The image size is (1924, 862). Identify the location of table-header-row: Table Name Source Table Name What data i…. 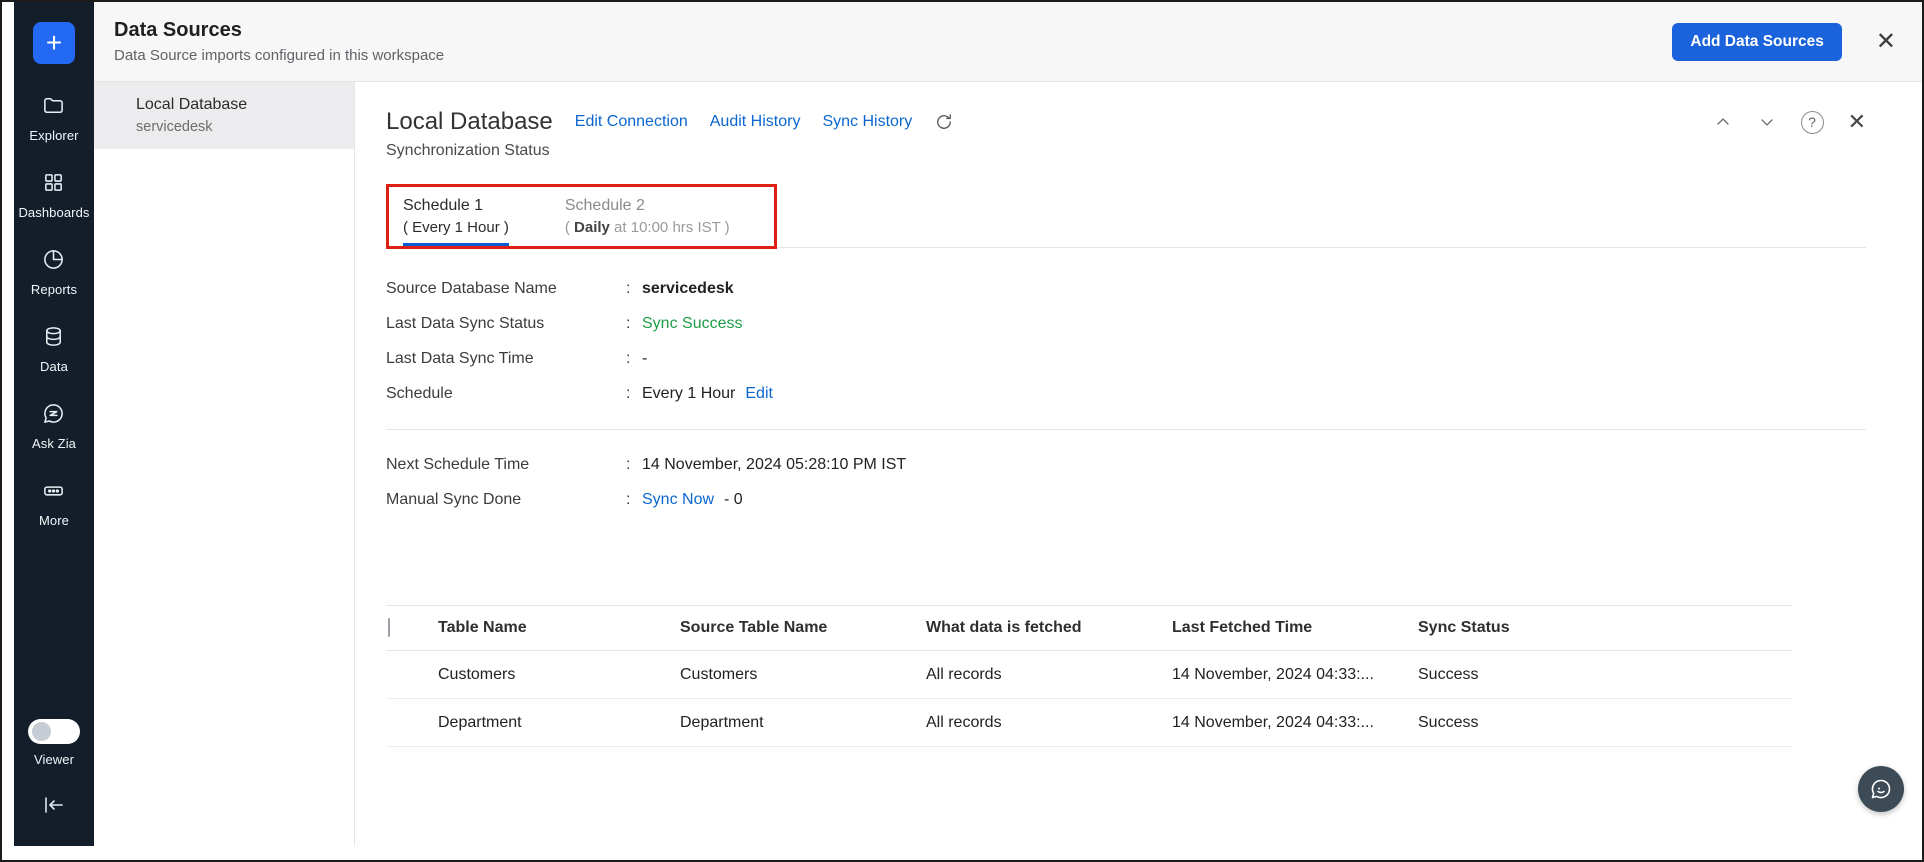
(1089, 628).